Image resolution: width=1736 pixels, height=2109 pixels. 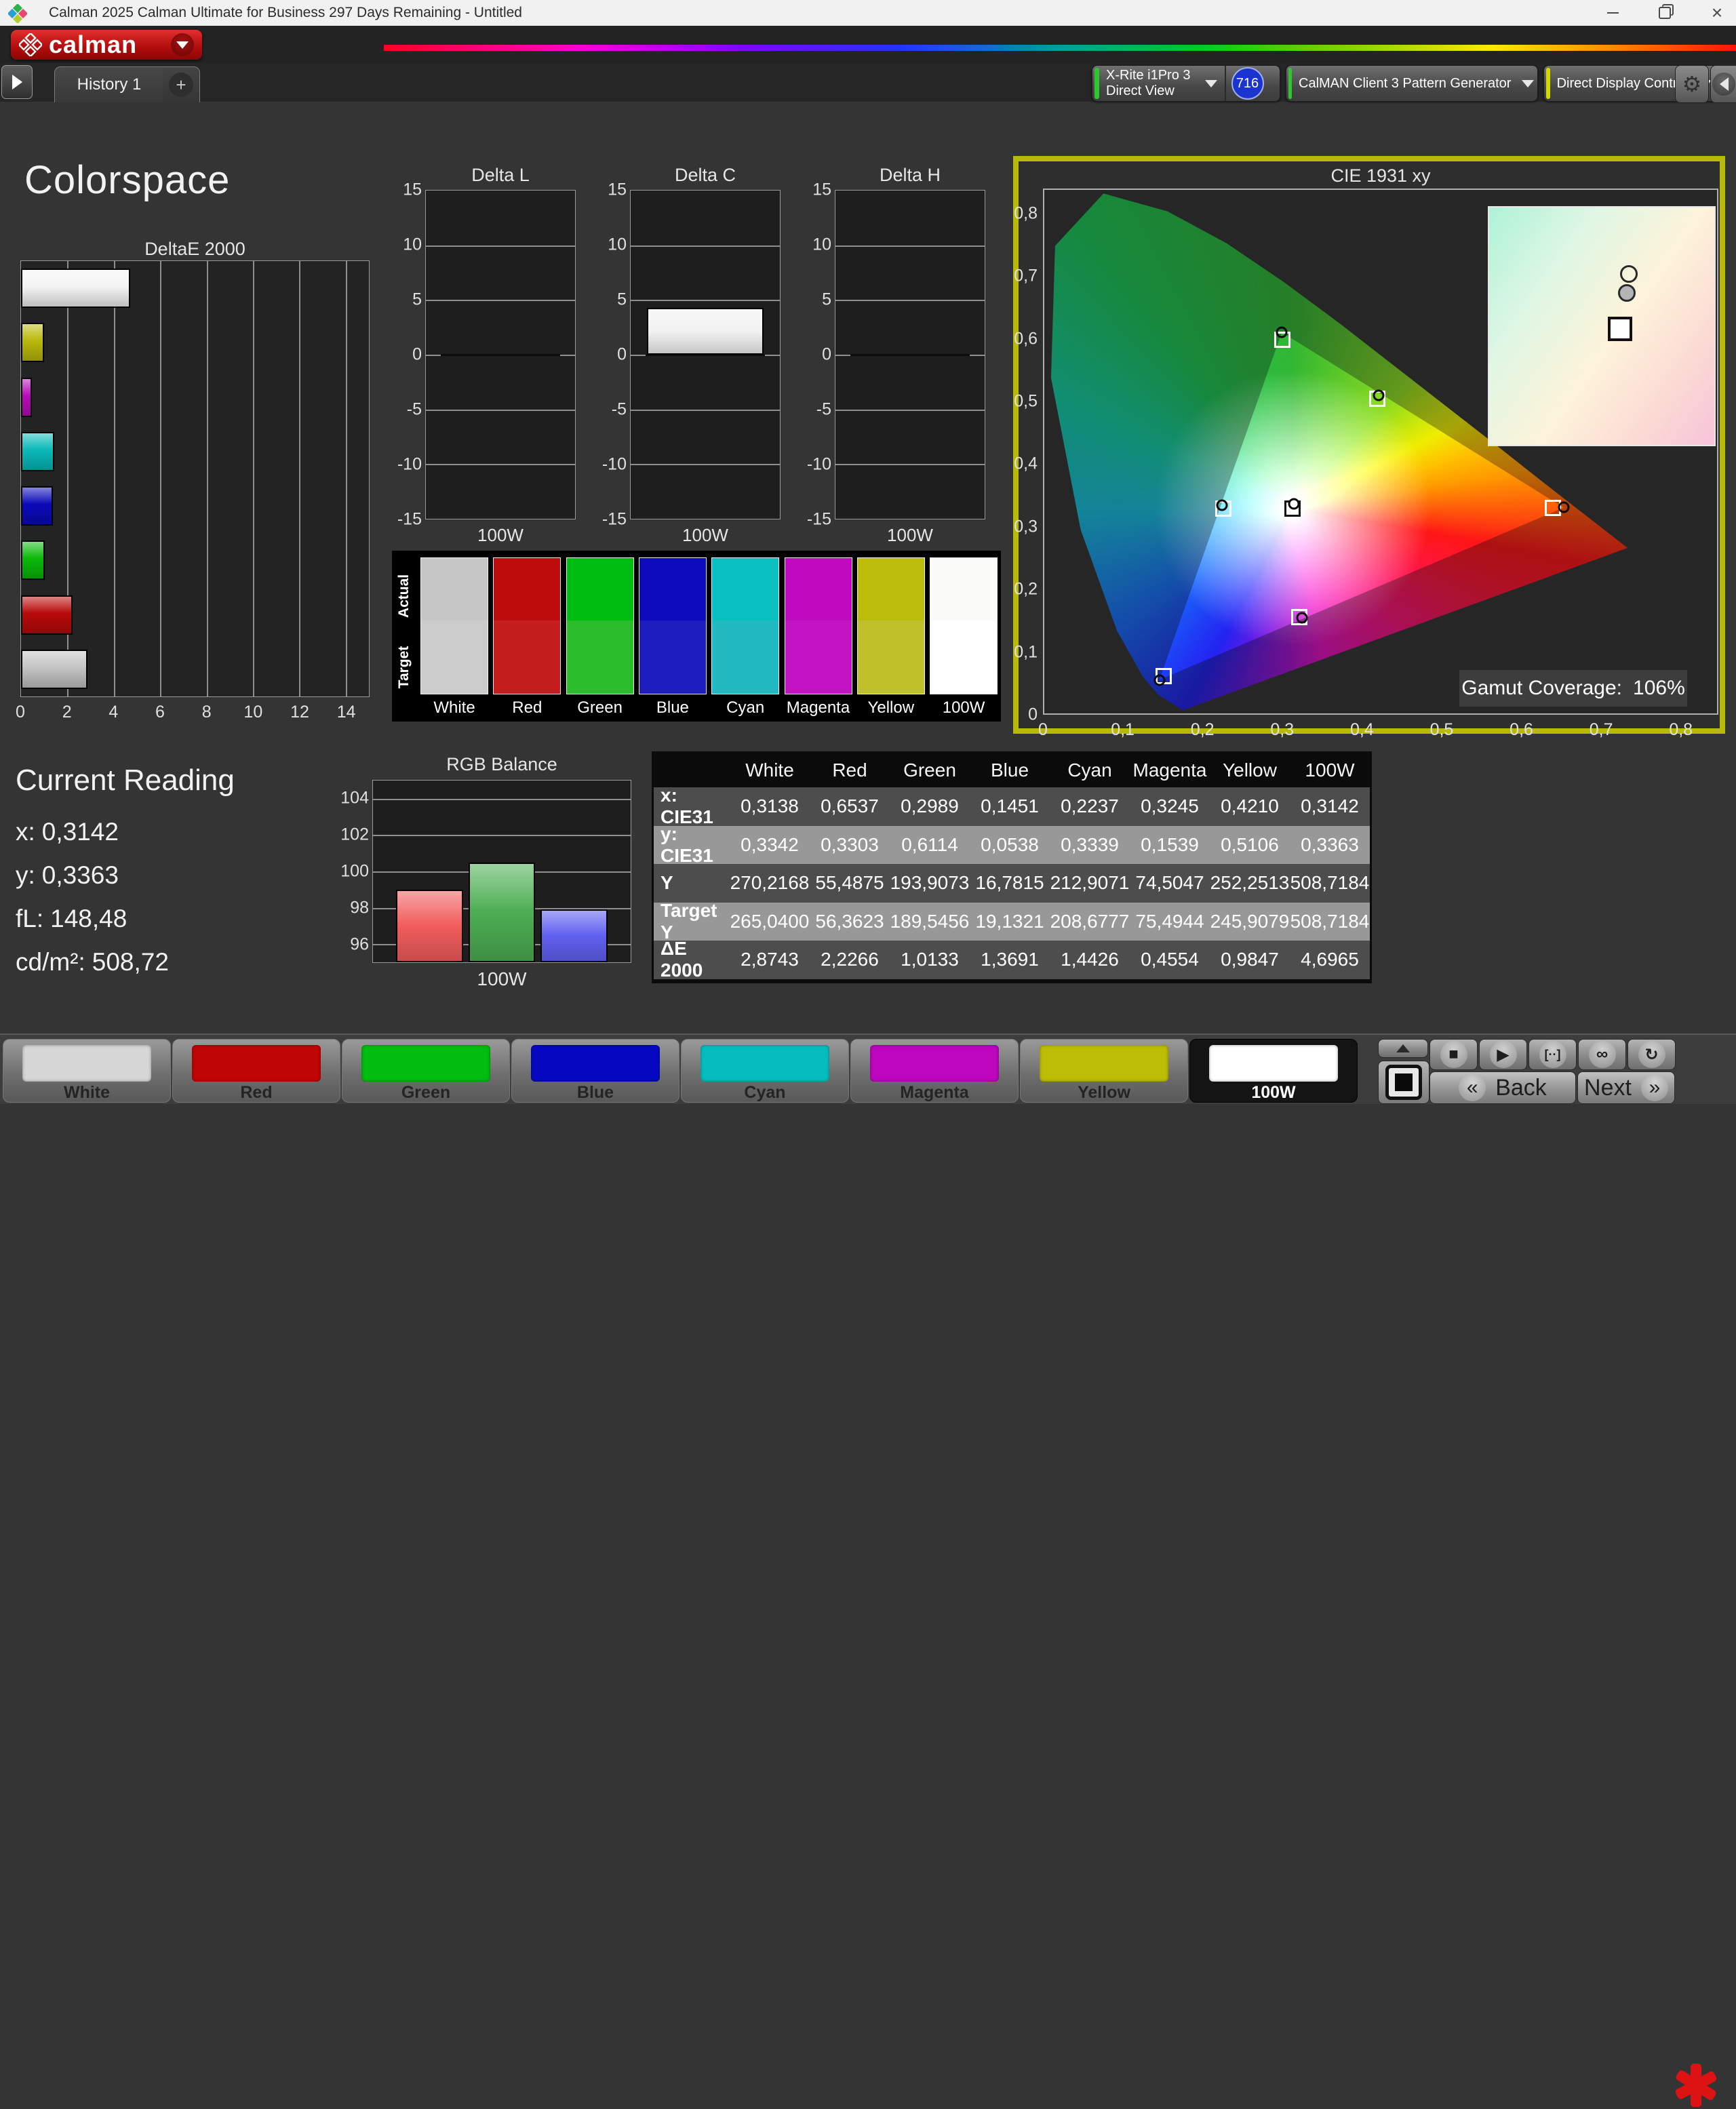 I want to click on axis-tick-label: -15, so click(x=409, y=519).